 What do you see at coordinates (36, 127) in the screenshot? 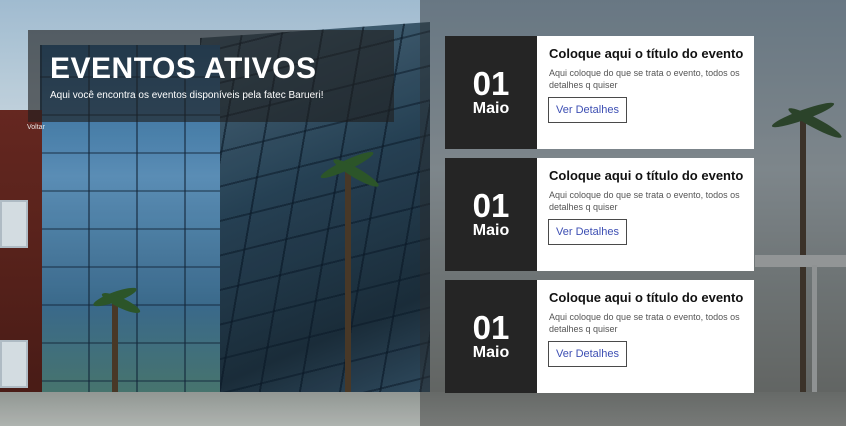
I see `back-link: Voltar` at bounding box center [36, 127].